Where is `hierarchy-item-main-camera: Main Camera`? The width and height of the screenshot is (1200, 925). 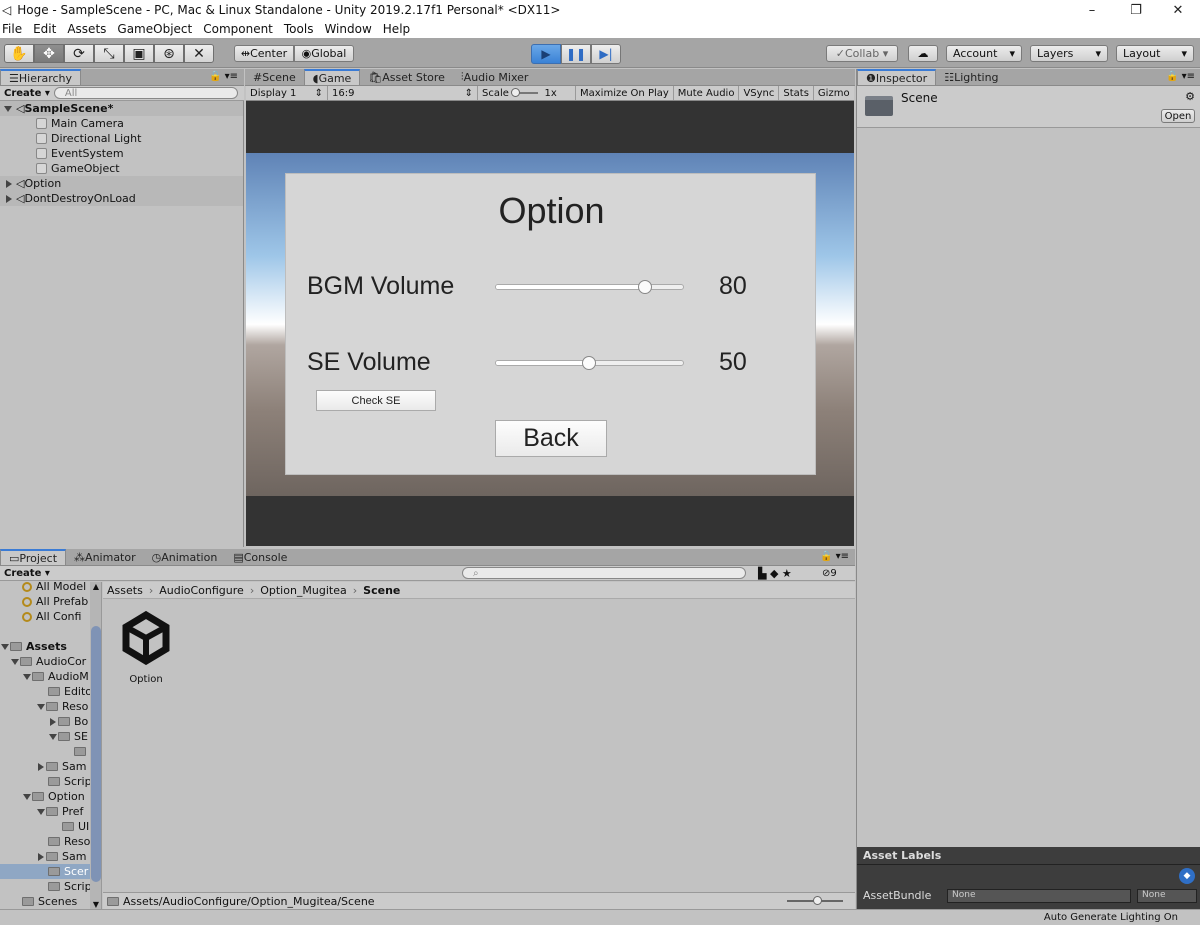 hierarchy-item-main-camera: Main Camera is located at coordinates (80, 123).